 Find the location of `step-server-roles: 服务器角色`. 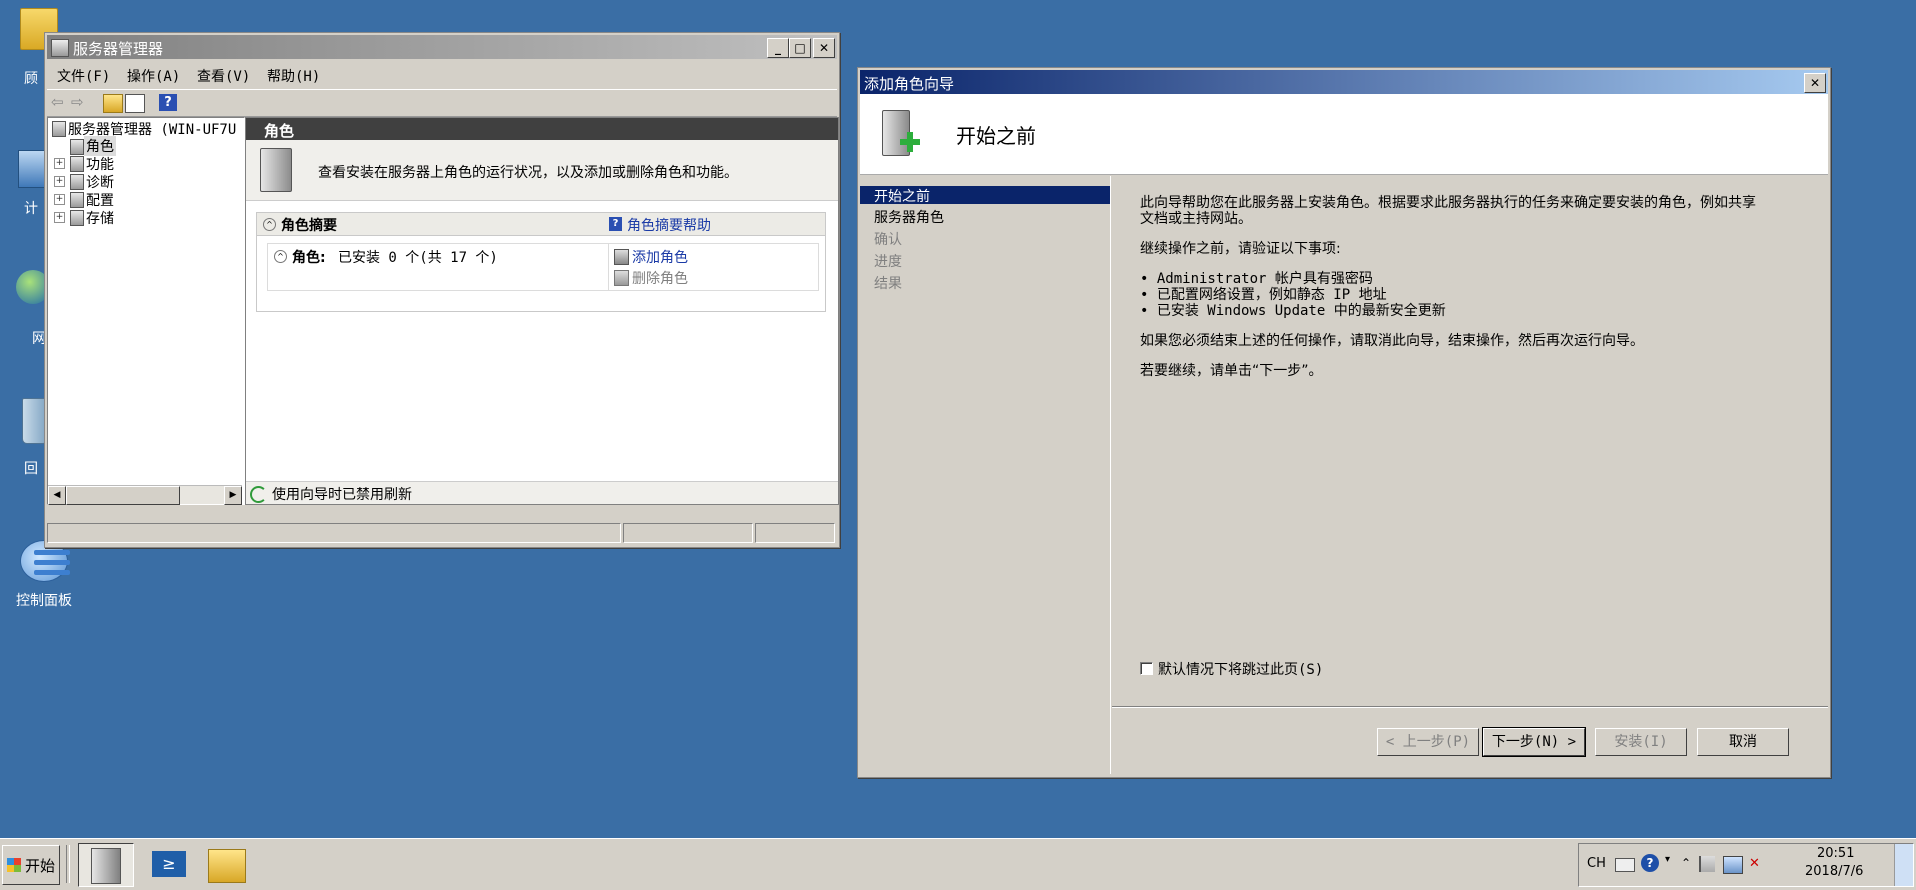

step-server-roles: 服务器角色 is located at coordinates (909, 217).